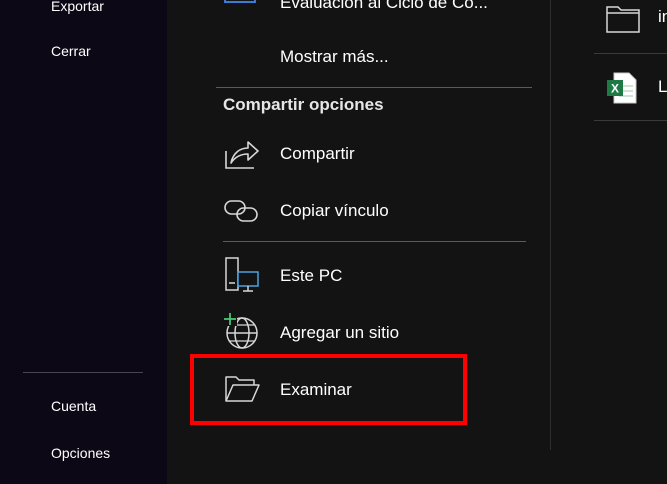 Image resolution: width=667 pixels, height=484 pixels. Describe the element at coordinates (334, 210) in the screenshot. I see `copy-link-label: Copiar vínculo` at that location.